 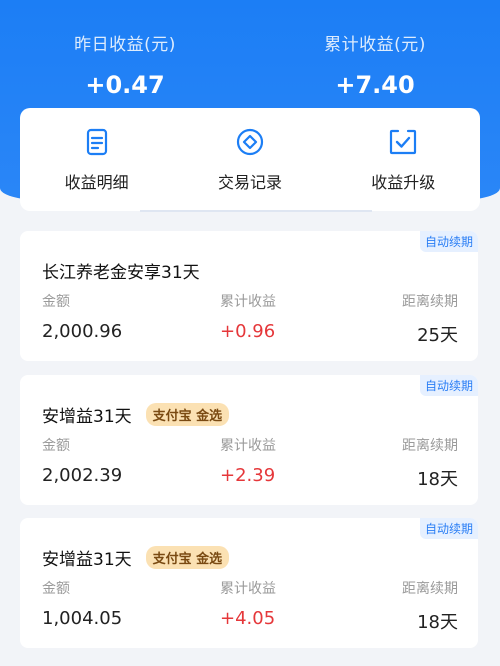 I want to click on amount-value: 2,000.96, so click(x=82, y=331).